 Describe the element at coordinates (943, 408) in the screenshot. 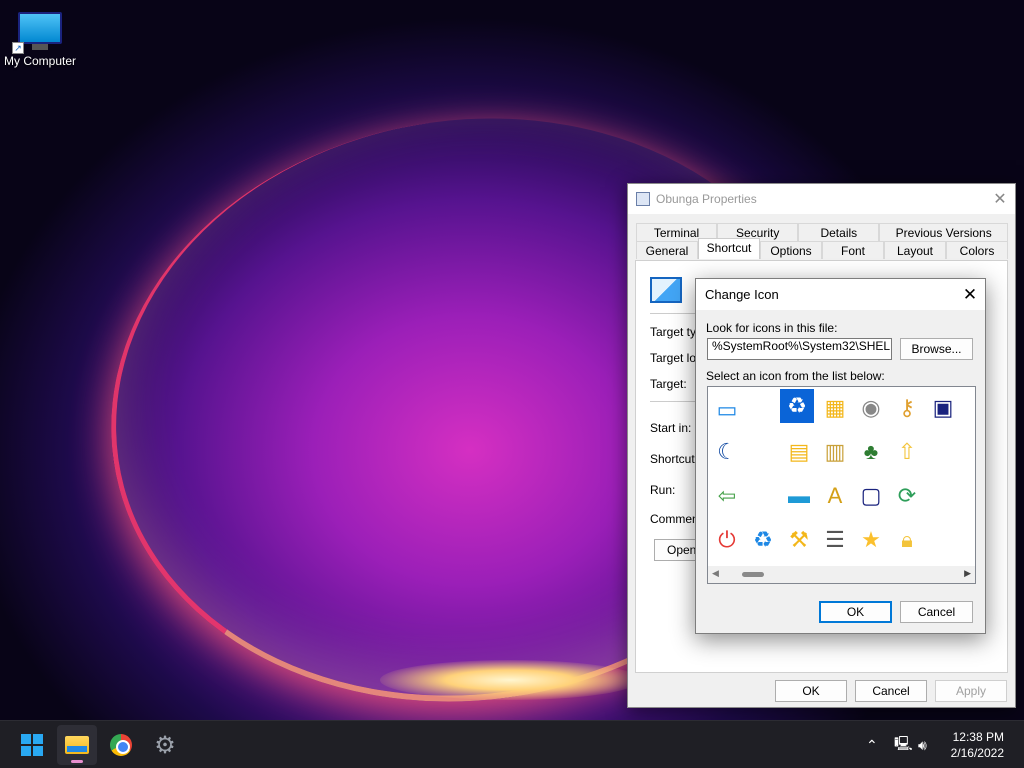

I see `windows-components-icon: ▣` at that location.